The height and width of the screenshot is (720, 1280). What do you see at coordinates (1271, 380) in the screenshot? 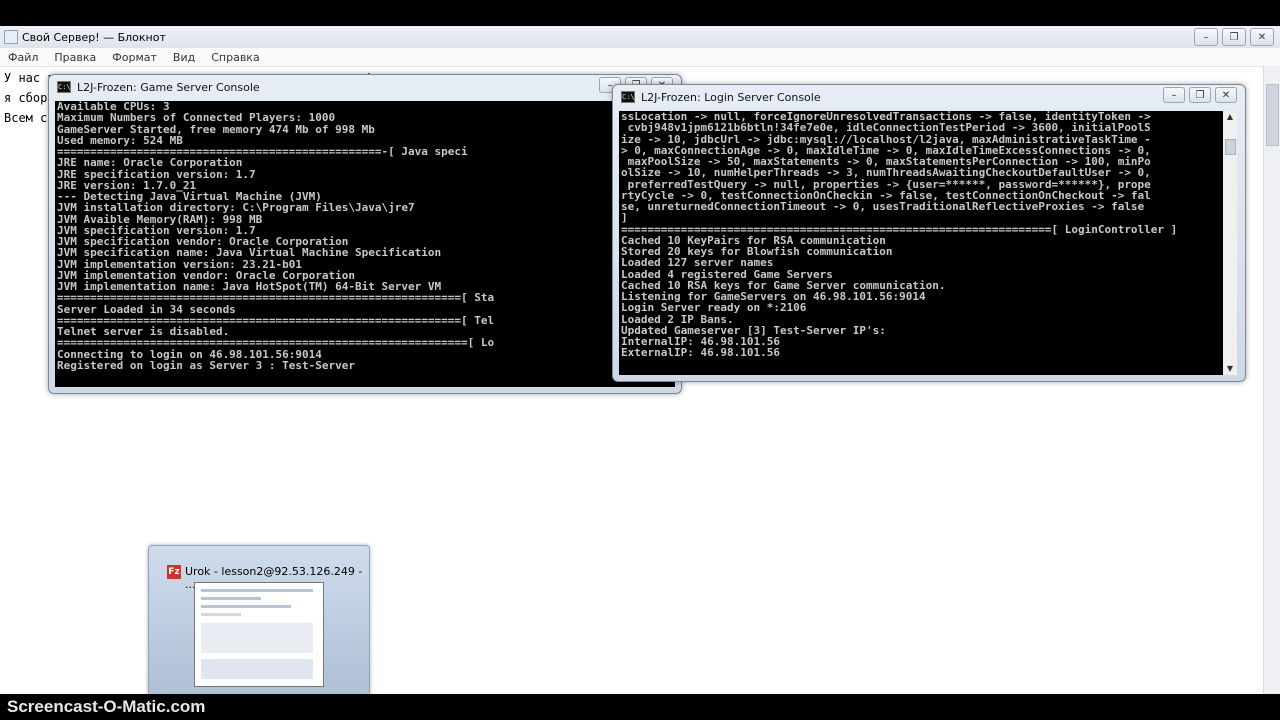
I see `notepad-scrollbar` at bounding box center [1271, 380].